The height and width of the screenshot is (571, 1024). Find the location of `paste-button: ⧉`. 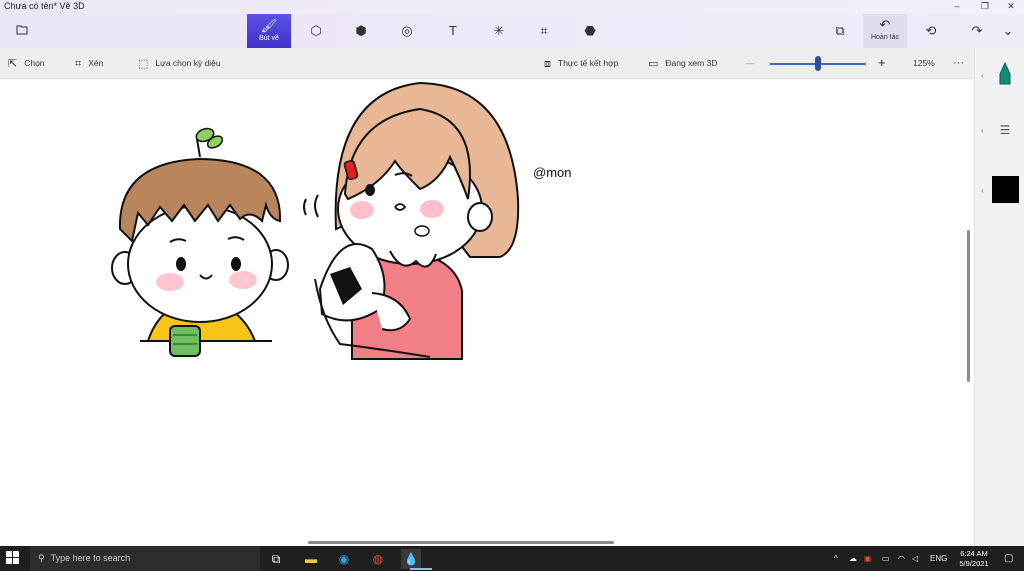

paste-button: ⧉ is located at coordinates (840, 31).